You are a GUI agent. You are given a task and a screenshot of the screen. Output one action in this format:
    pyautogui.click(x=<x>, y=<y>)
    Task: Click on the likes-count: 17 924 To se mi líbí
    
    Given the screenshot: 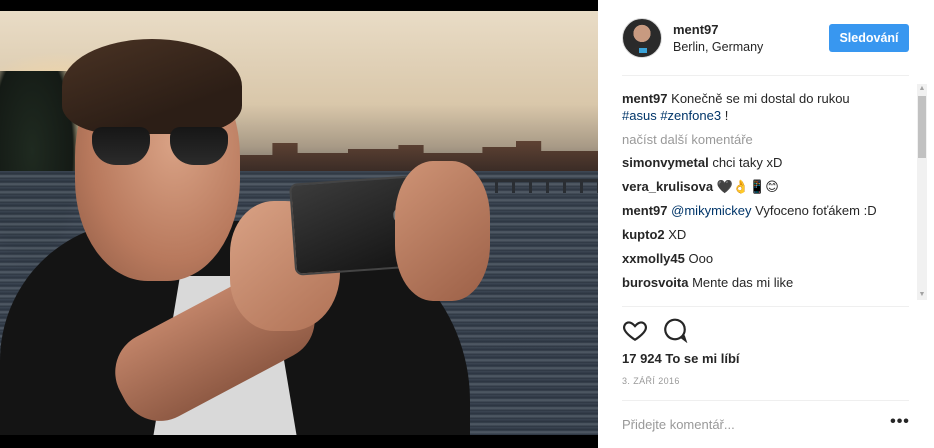 What is the action you would take?
    pyautogui.click(x=681, y=358)
    